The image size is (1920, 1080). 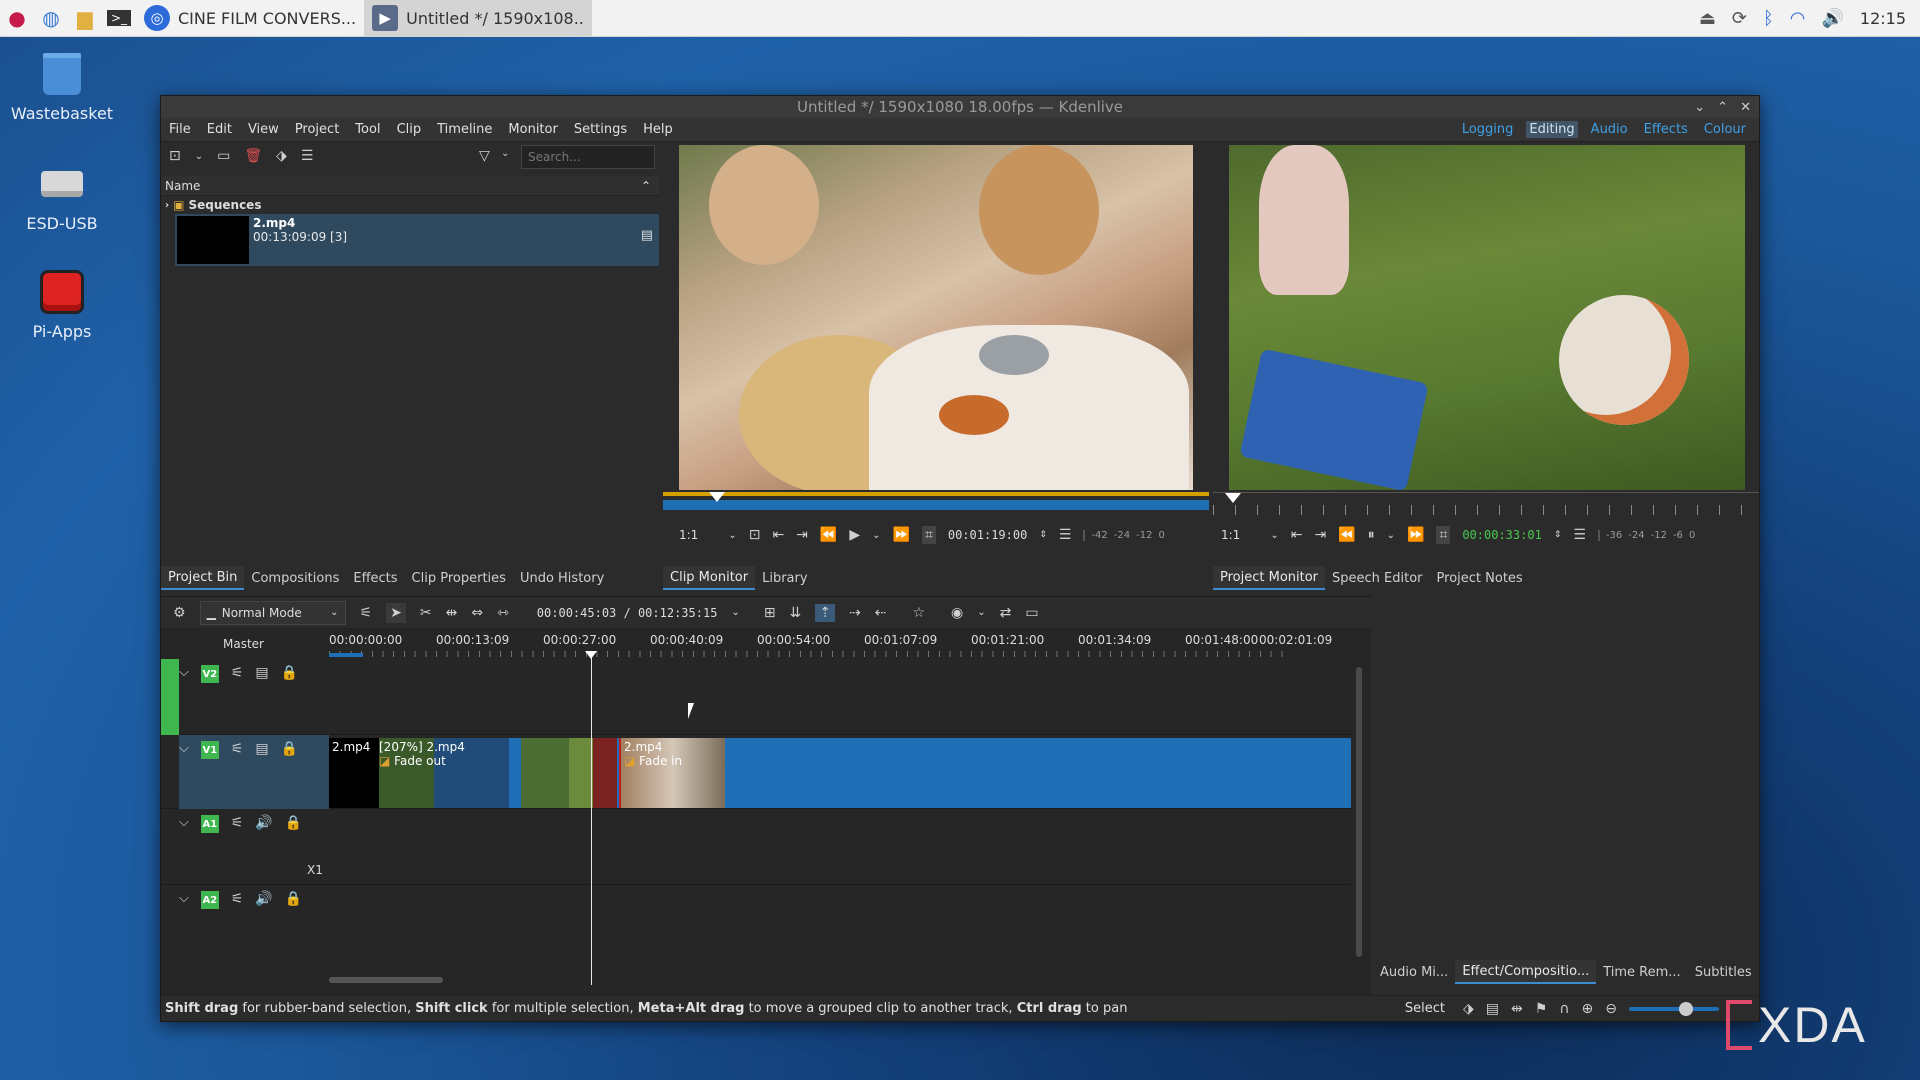 I want to click on timeline-clip-1: 2.mp4 [207%] 2.mp4 ◪ Fade out, so click(x=419, y=773).